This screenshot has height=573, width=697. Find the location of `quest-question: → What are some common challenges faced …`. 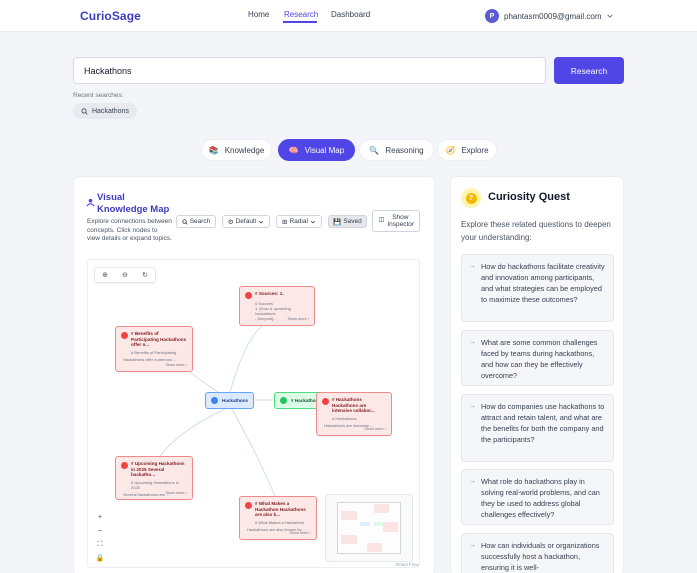

quest-question: → What are some common challenges faced … is located at coordinates (537, 358).